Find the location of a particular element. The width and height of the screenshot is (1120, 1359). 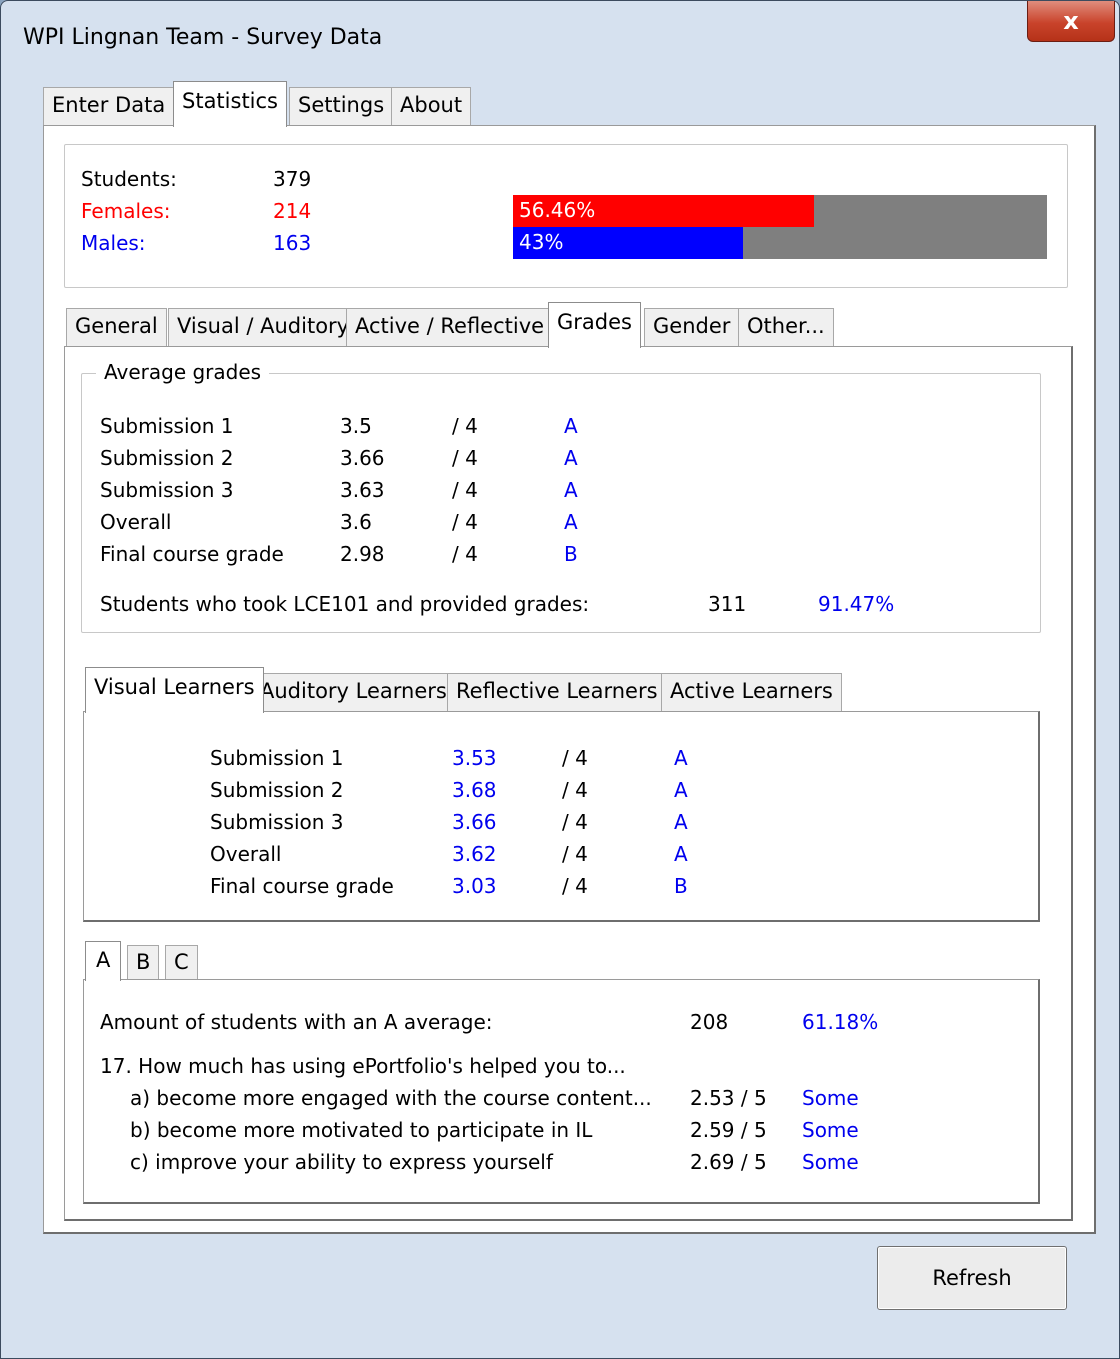

question-item-score: 2.53 / 5 is located at coordinates (728, 1098).